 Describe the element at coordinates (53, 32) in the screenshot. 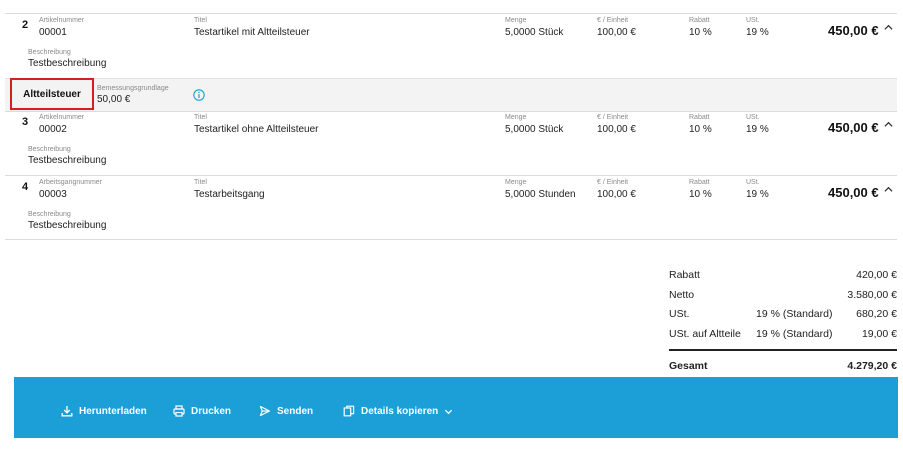

I see `item-number: 00001` at that location.